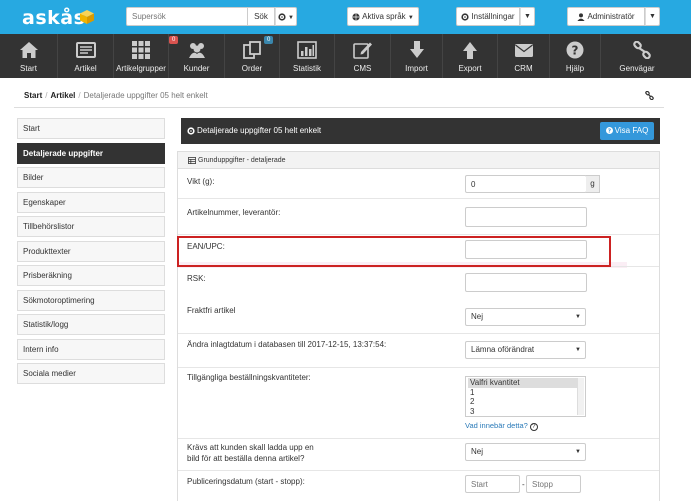 This screenshot has width=691, height=501. Describe the element at coordinates (62, 95) in the screenshot. I see `breadcrumb-article: Artikel` at that location.